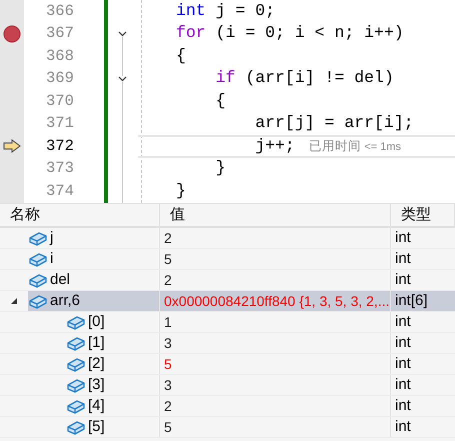  What do you see at coordinates (60, 280) in the screenshot?
I see `variable-name: del` at bounding box center [60, 280].